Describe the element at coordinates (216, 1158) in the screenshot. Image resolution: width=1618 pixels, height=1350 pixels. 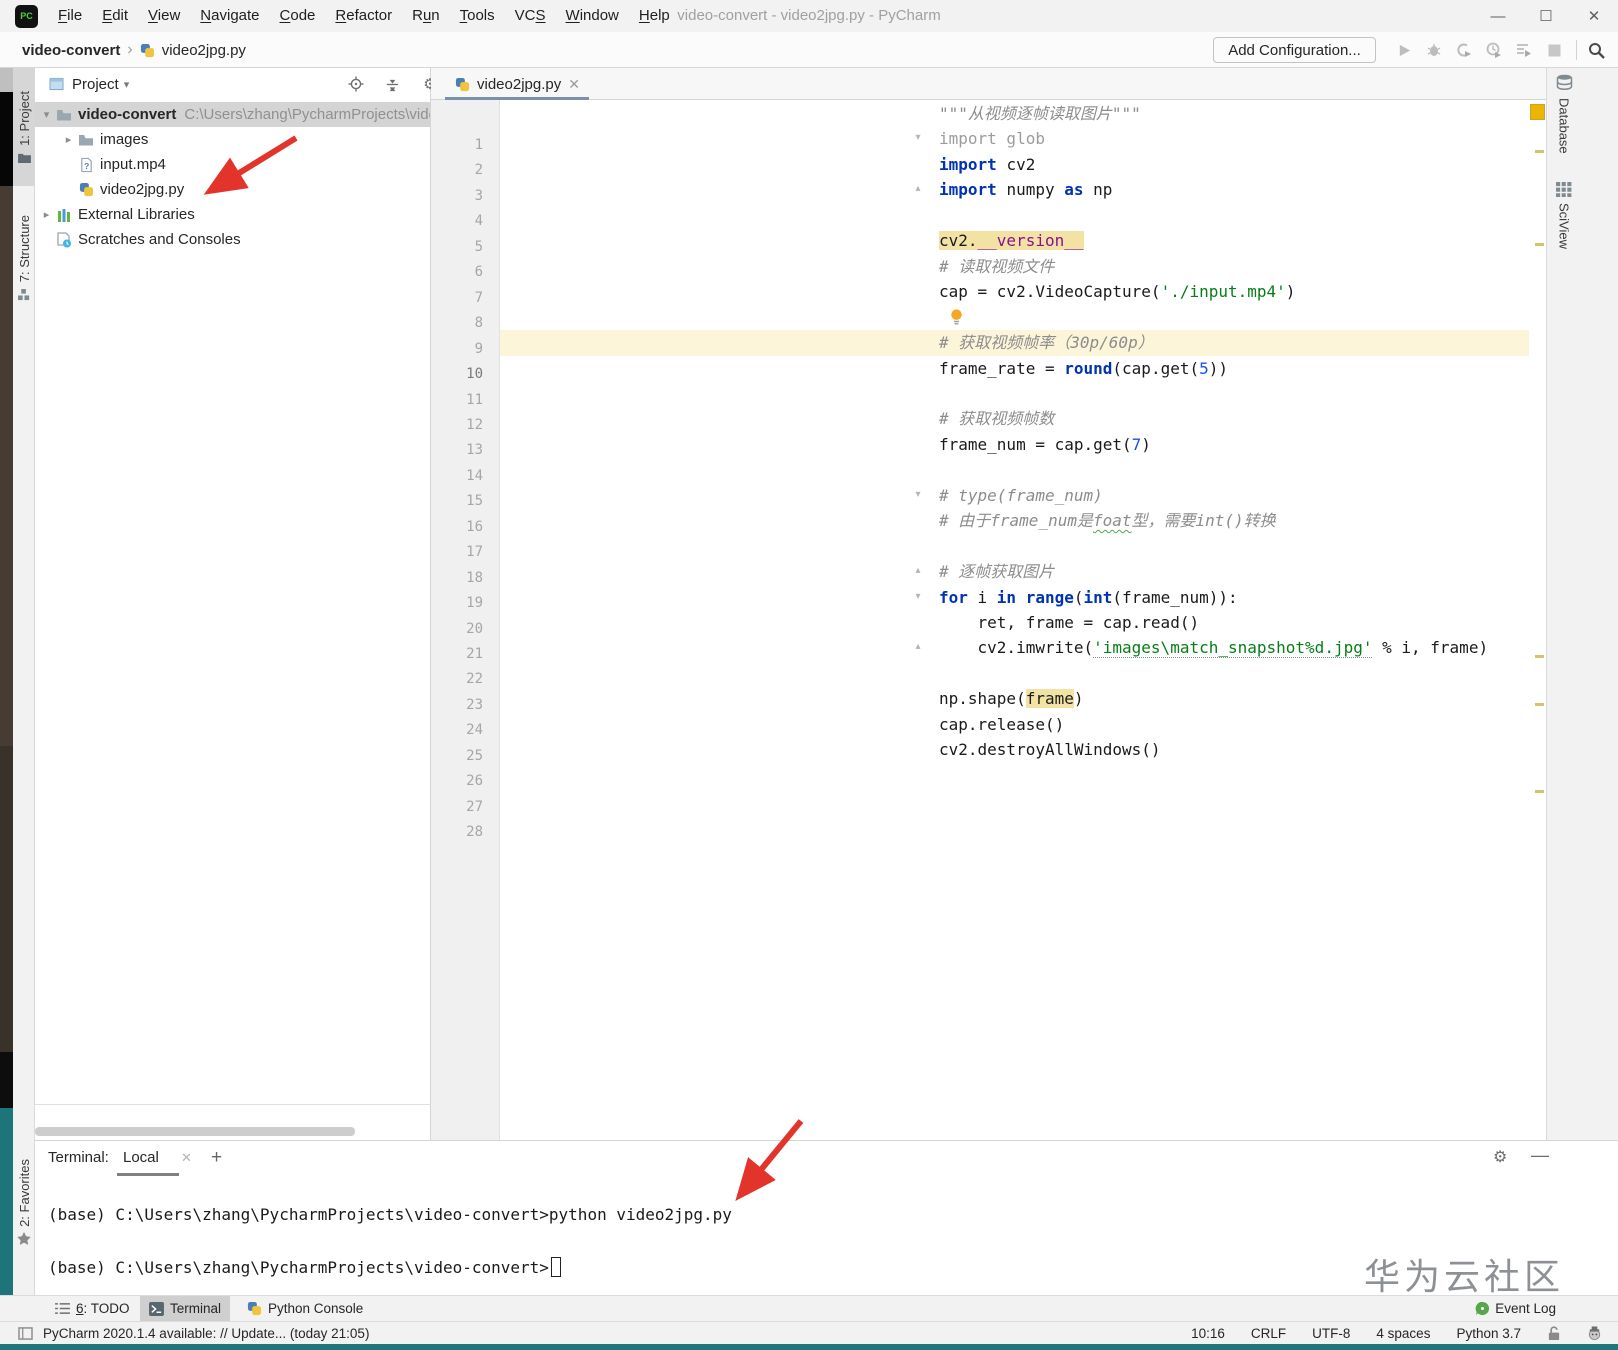
I see `new-terminal-session-icon: +` at that location.